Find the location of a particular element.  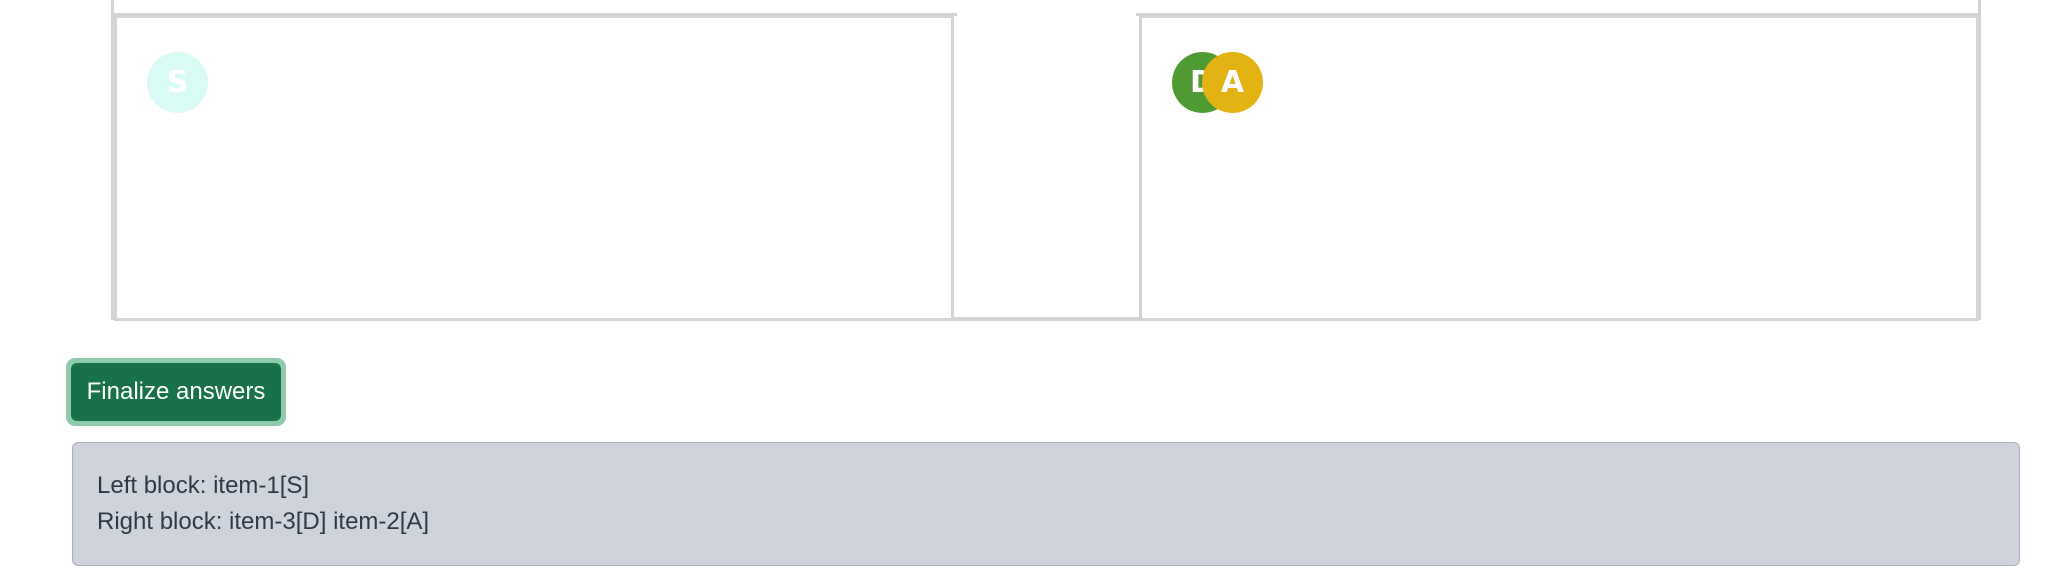

result-left-line: Left block: item-1[S] is located at coordinates (203, 485).